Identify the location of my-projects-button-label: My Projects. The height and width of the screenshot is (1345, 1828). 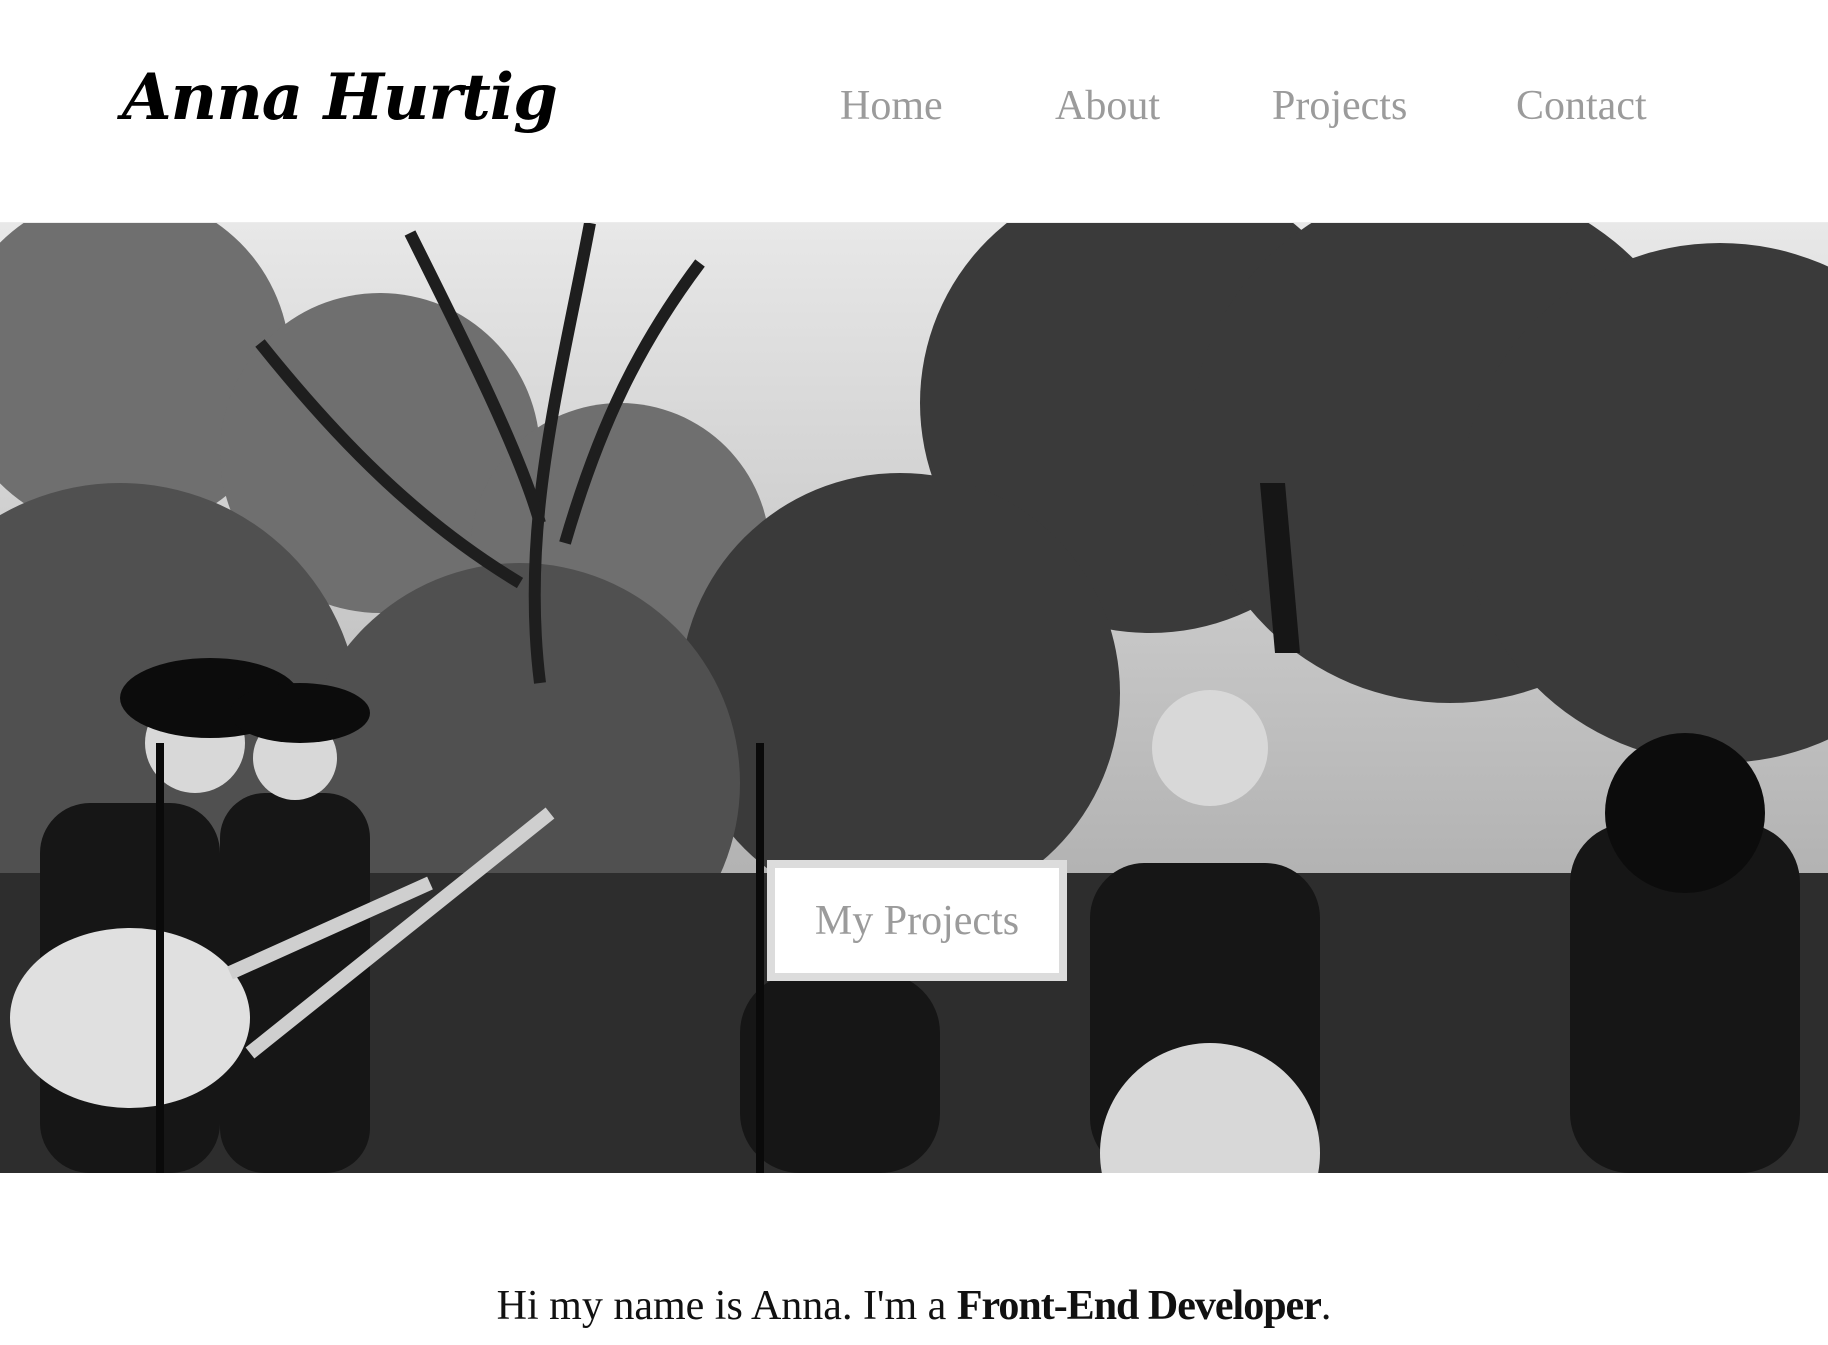
(917, 920).